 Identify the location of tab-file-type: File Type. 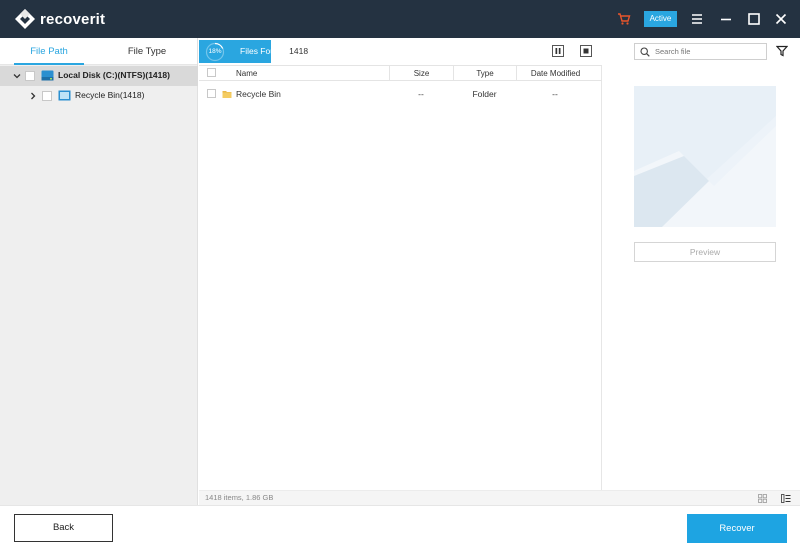
(147, 51).